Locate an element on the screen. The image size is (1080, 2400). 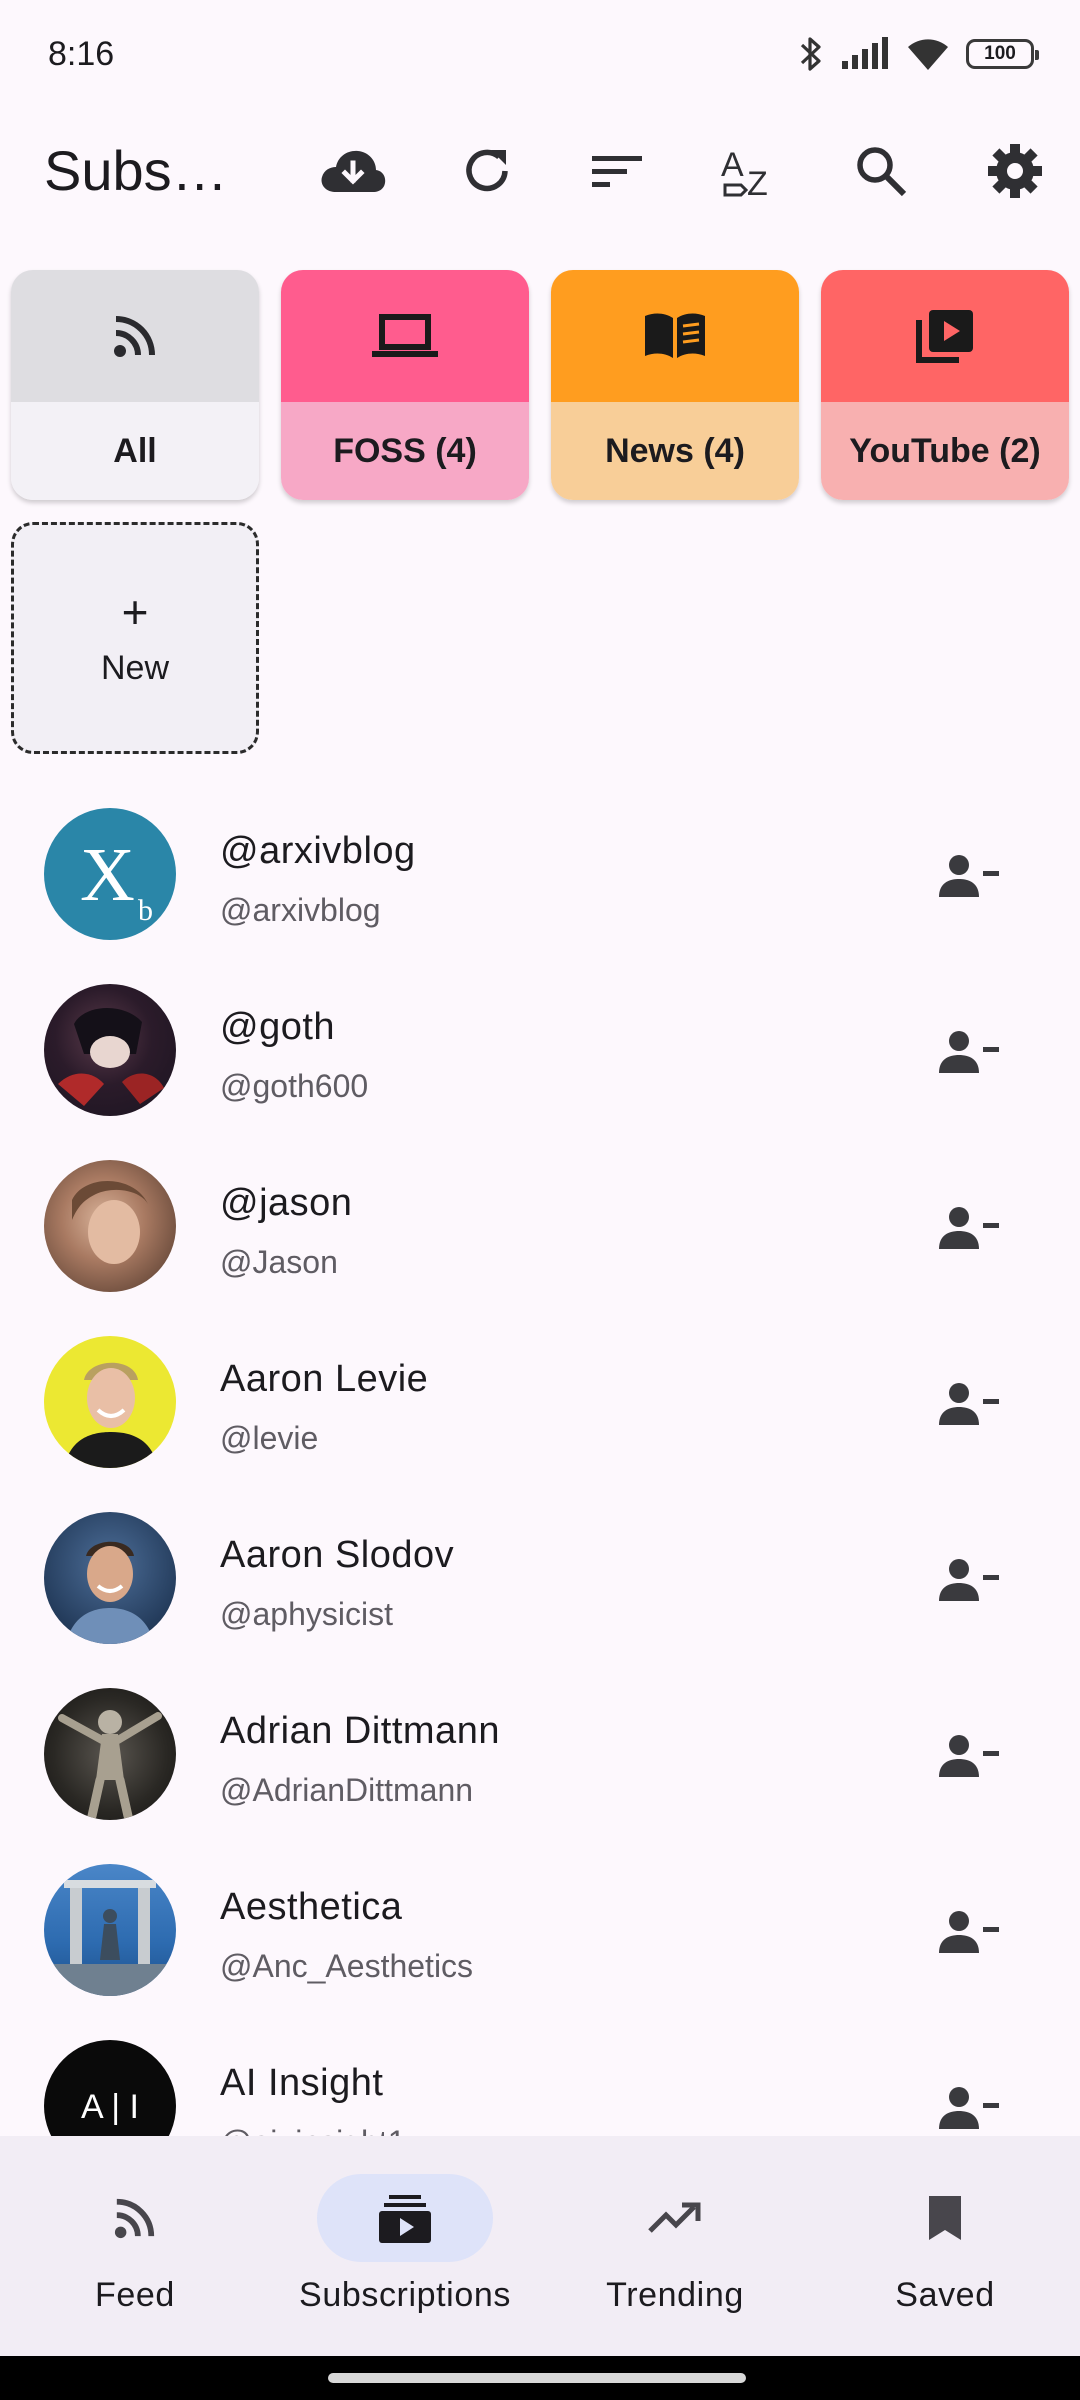
sort-button is located at coordinates (617, 171).